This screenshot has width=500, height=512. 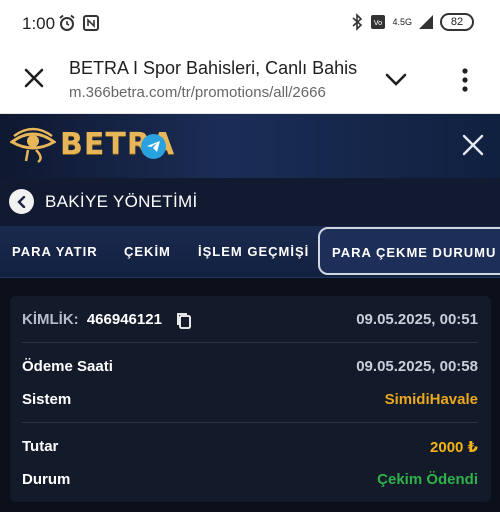 What do you see at coordinates (46, 479) in the screenshot?
I see `status-label: Durum` at bounding box center [46, 479].